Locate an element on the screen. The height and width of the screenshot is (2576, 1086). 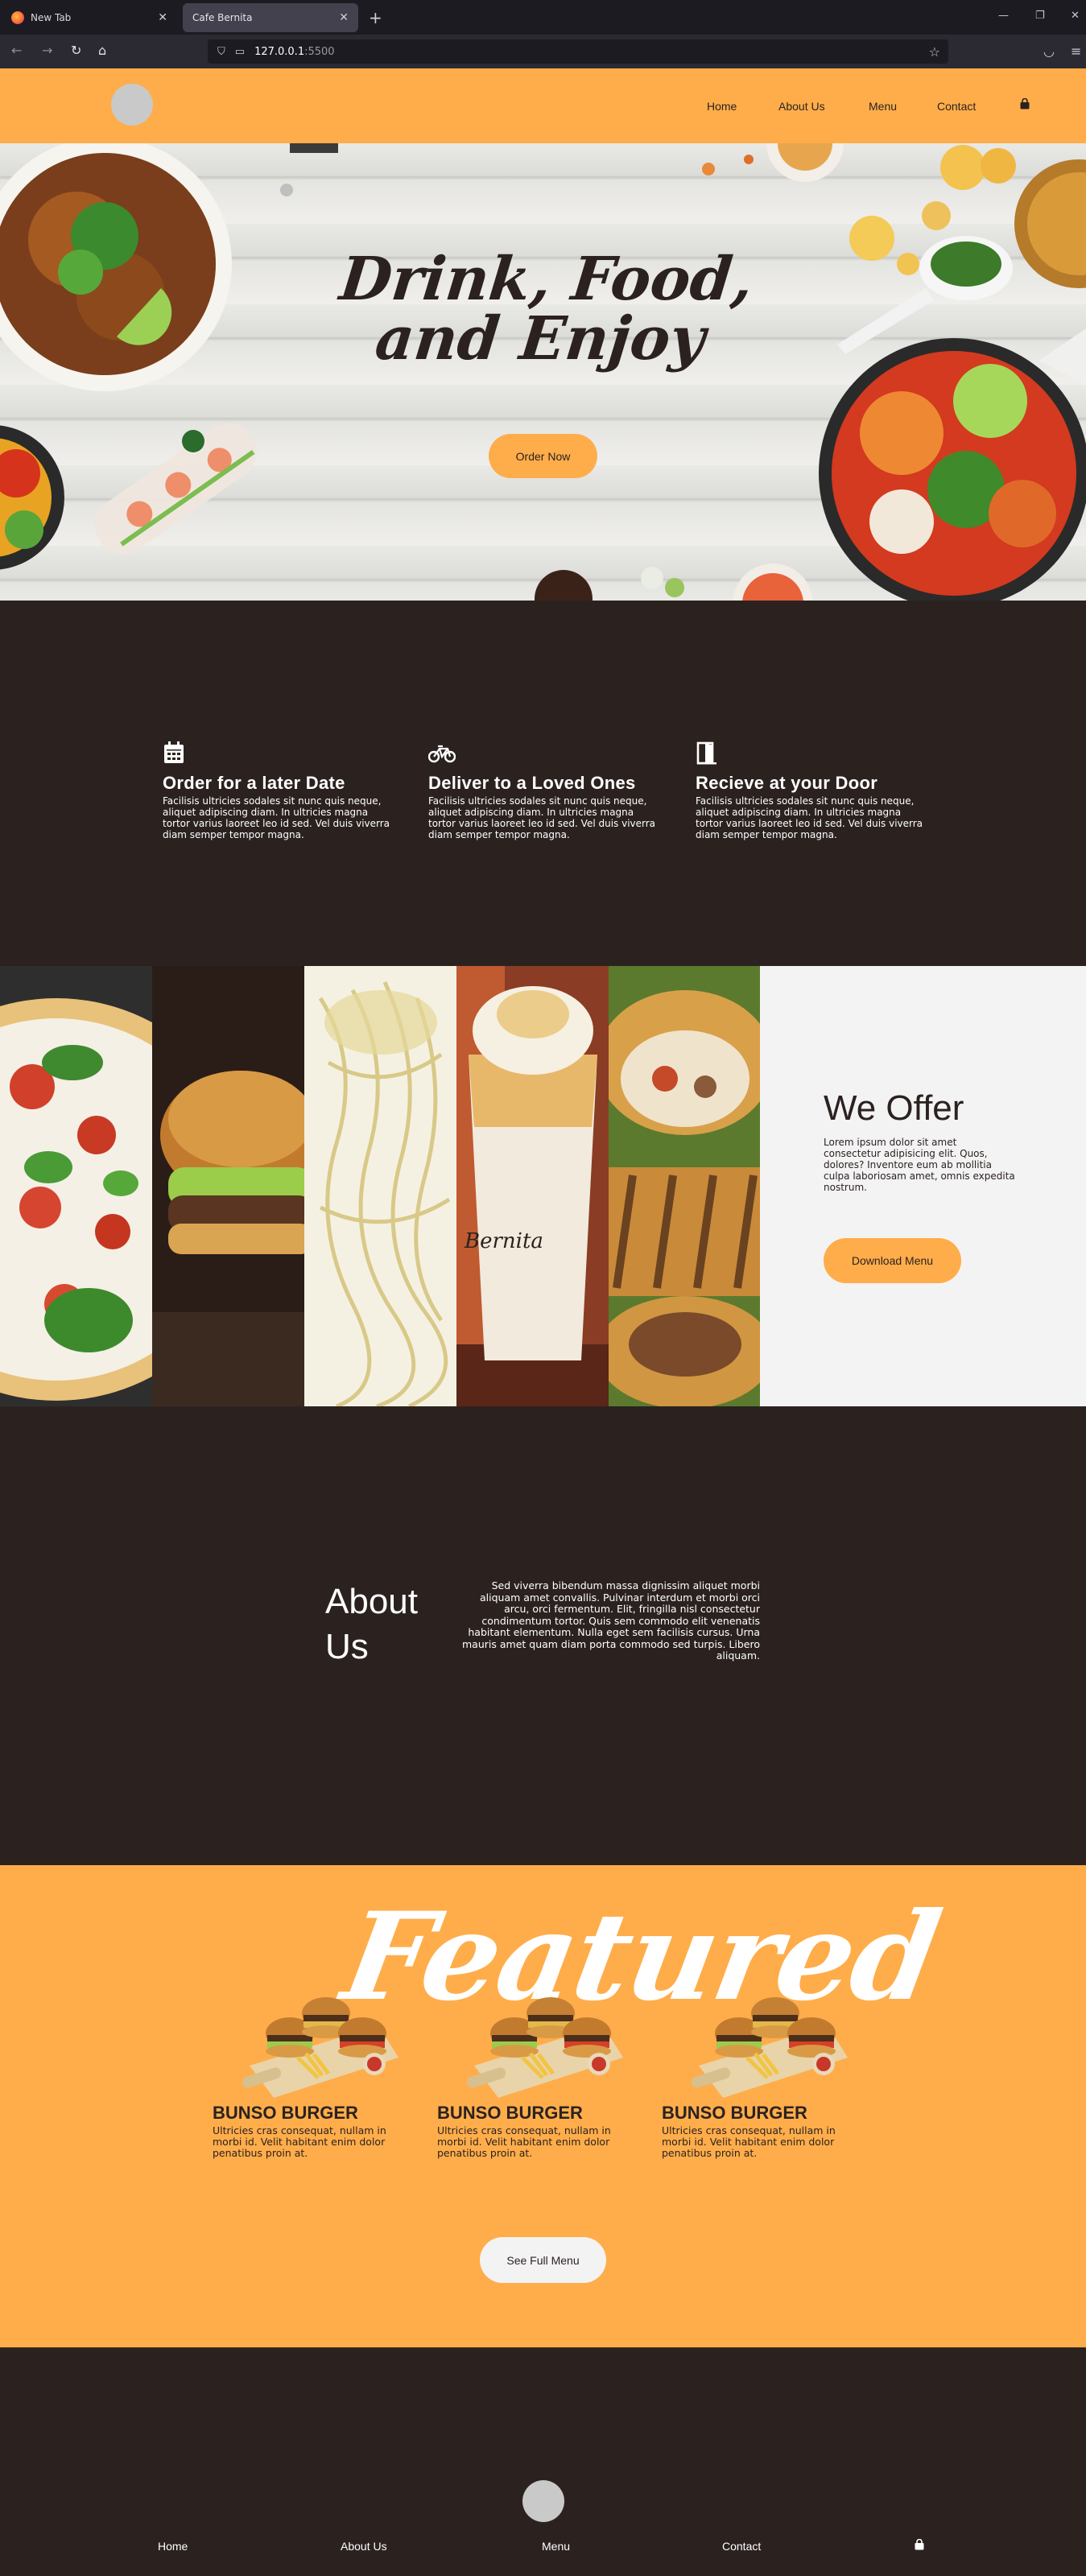
footer-logo is located at coordinates (543, 2501).